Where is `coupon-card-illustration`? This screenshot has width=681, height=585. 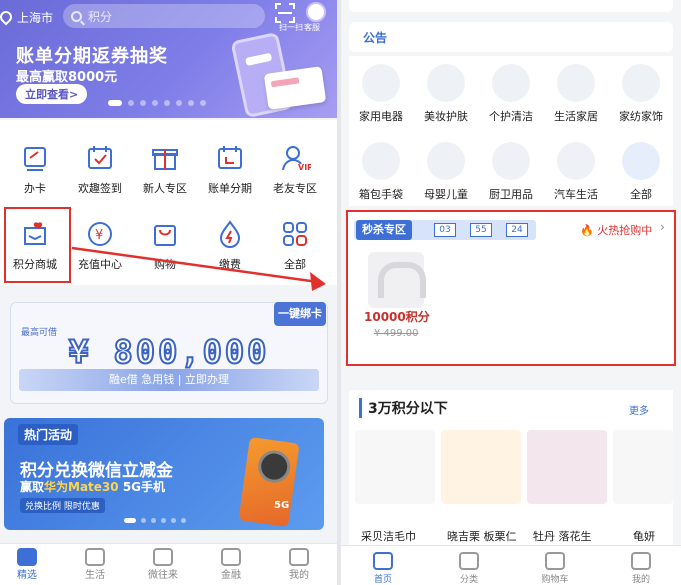 coupon-card-illustration is located at coordinates (295, 88).